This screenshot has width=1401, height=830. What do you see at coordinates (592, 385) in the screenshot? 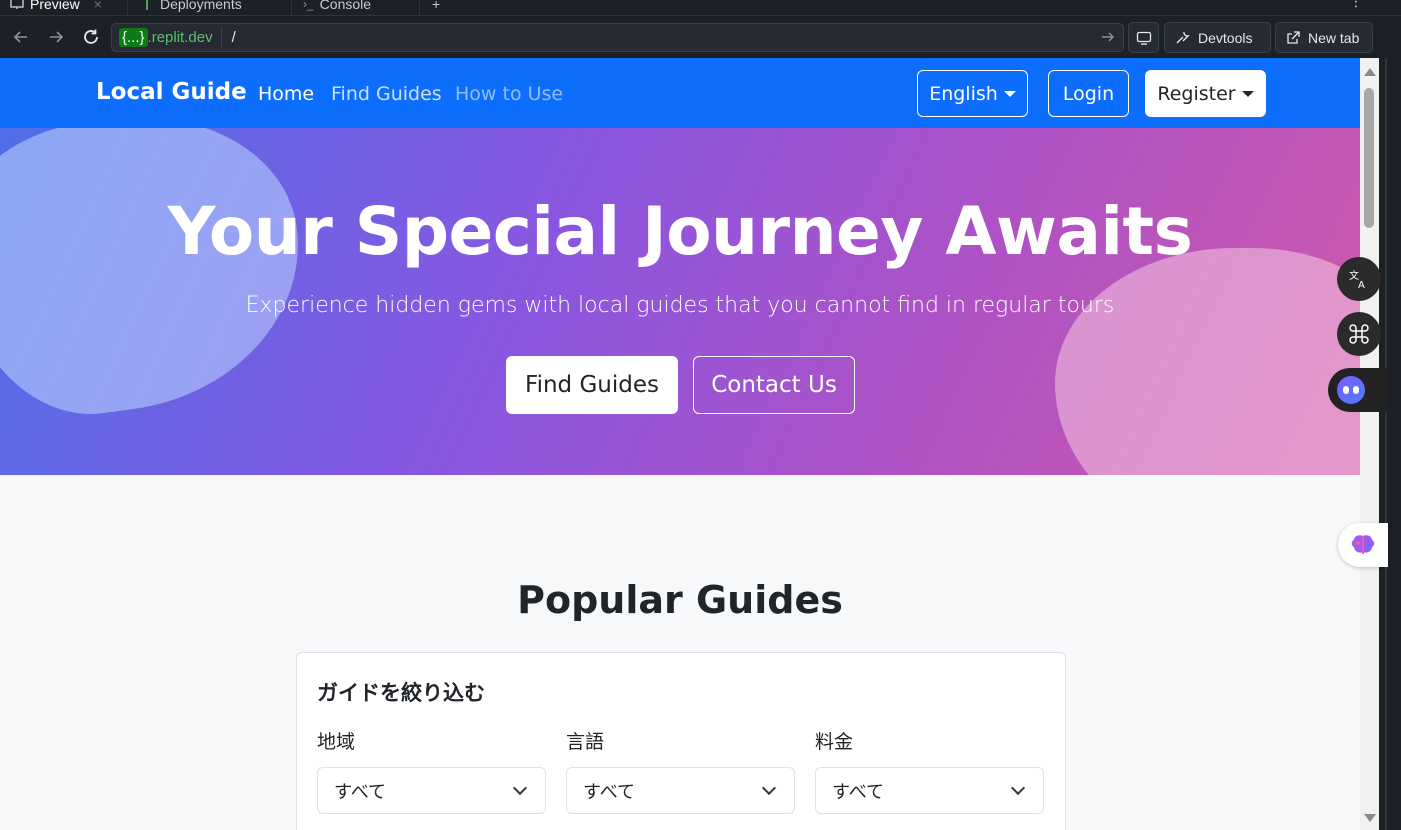
I see `find-guides-button: Find Guides` at bounding box center [592, 385].